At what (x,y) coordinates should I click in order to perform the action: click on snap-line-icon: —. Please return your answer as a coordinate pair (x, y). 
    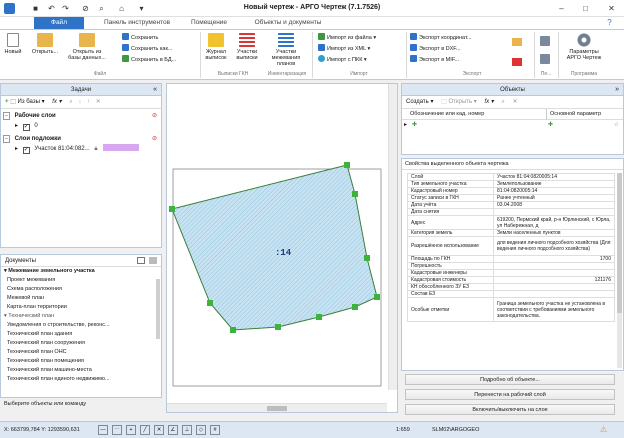
    Looking at the image, I should click on (103, 430).